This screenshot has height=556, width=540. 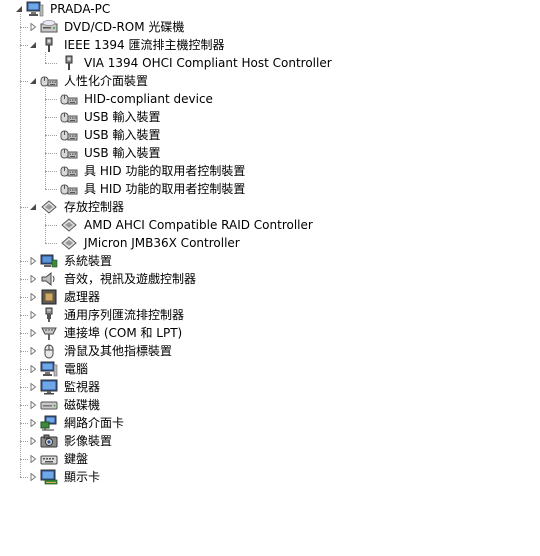 I want to click on ieee1394-icon, so click(x=49, y=45).